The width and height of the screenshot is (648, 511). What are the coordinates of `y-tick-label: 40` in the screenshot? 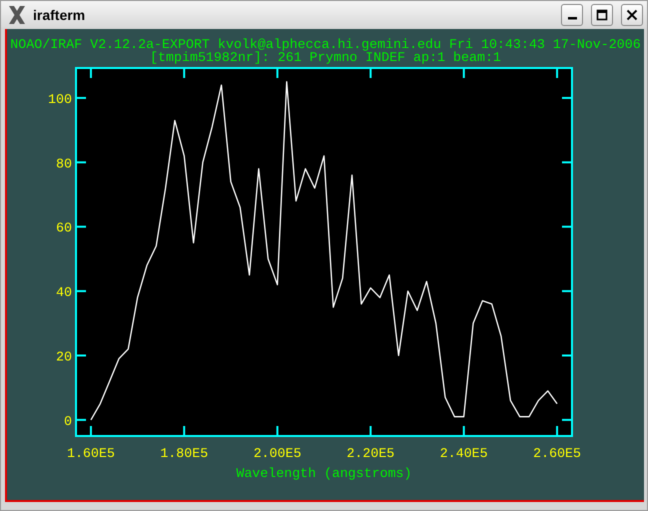 It's located at (64, 292).